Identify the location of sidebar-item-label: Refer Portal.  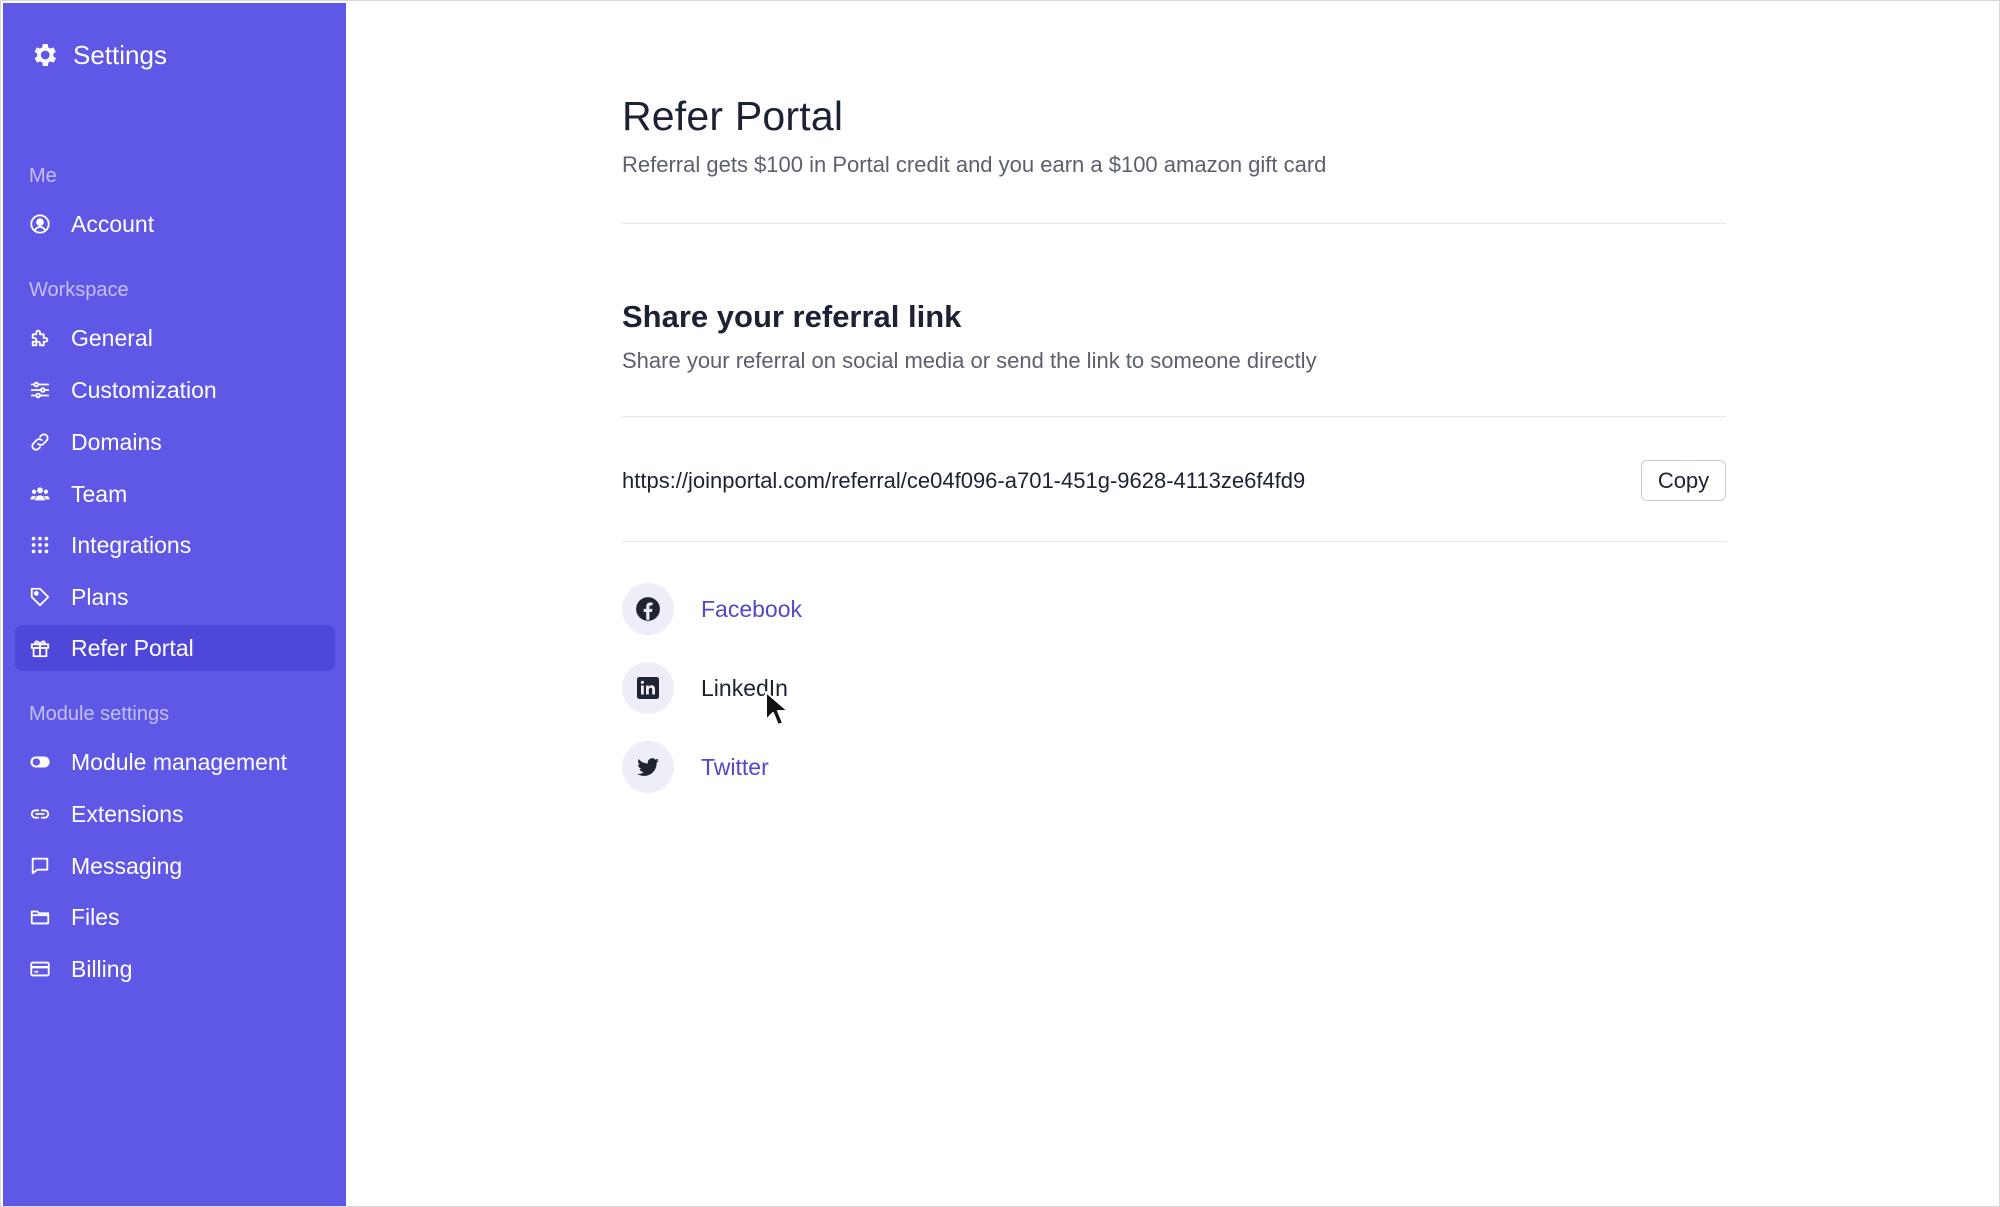
(132, 647).